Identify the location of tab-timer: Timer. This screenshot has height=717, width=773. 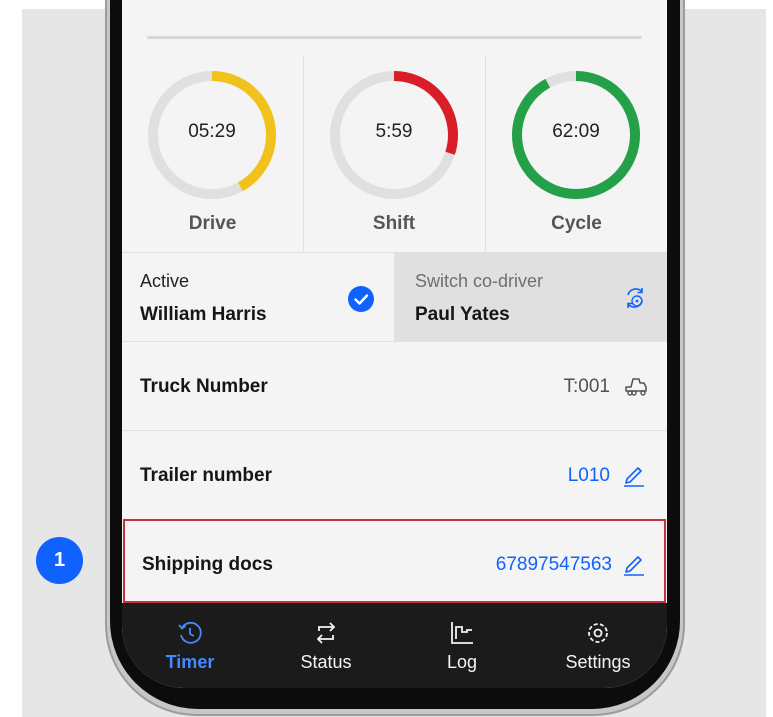
(190, 645).